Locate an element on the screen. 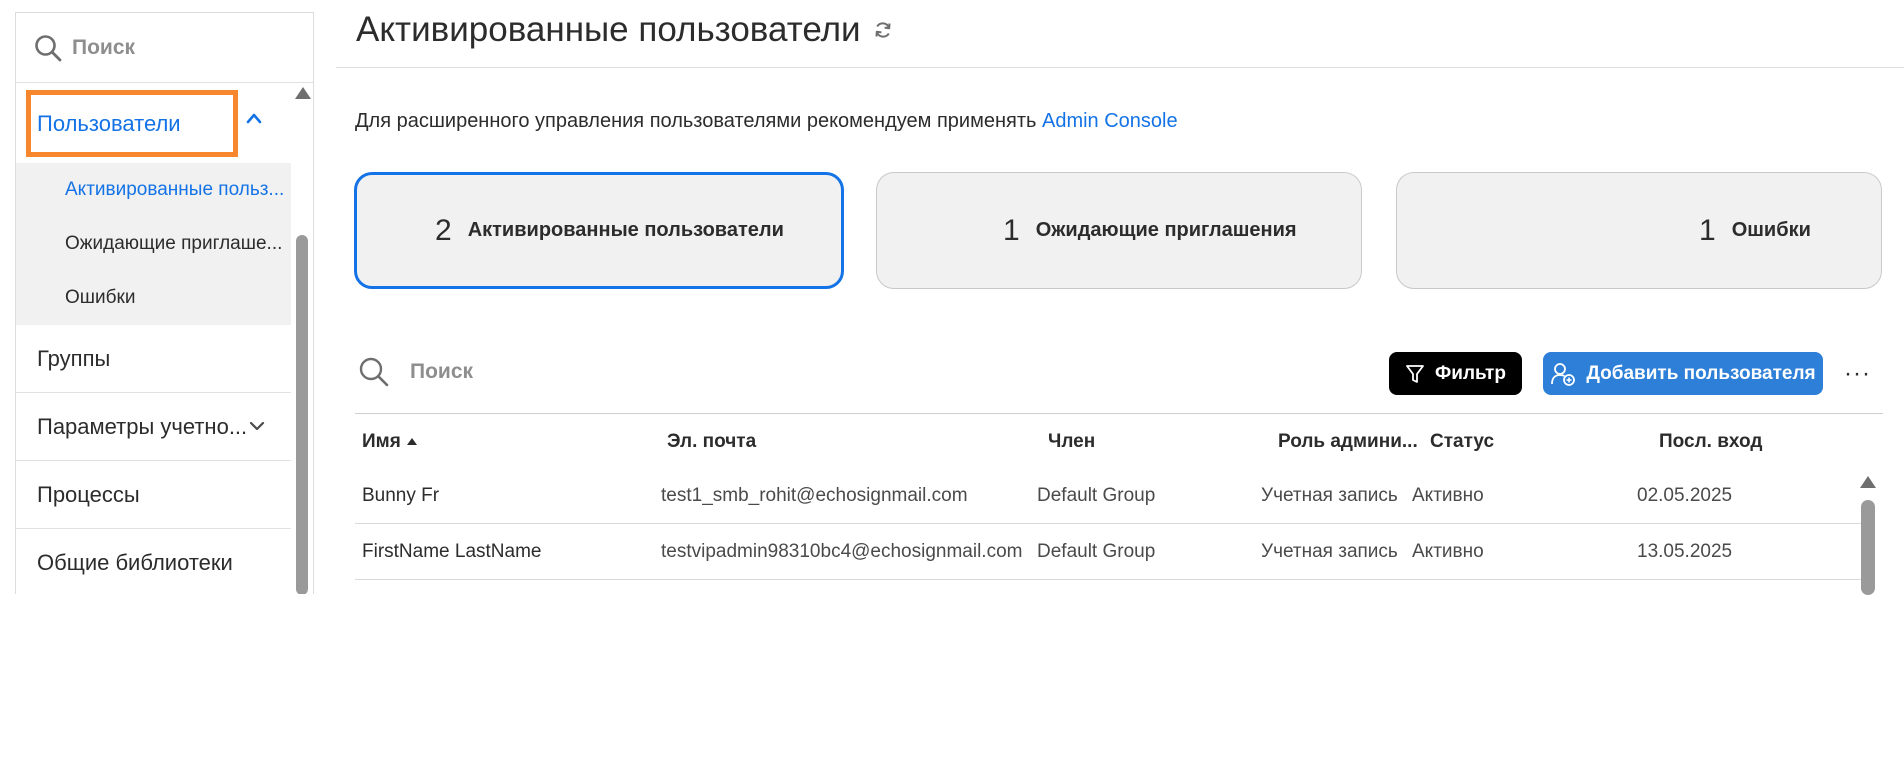 The height and width of the screenshot is (779, 1904). column-header-name: Имя is located at coordinates (389, 442).